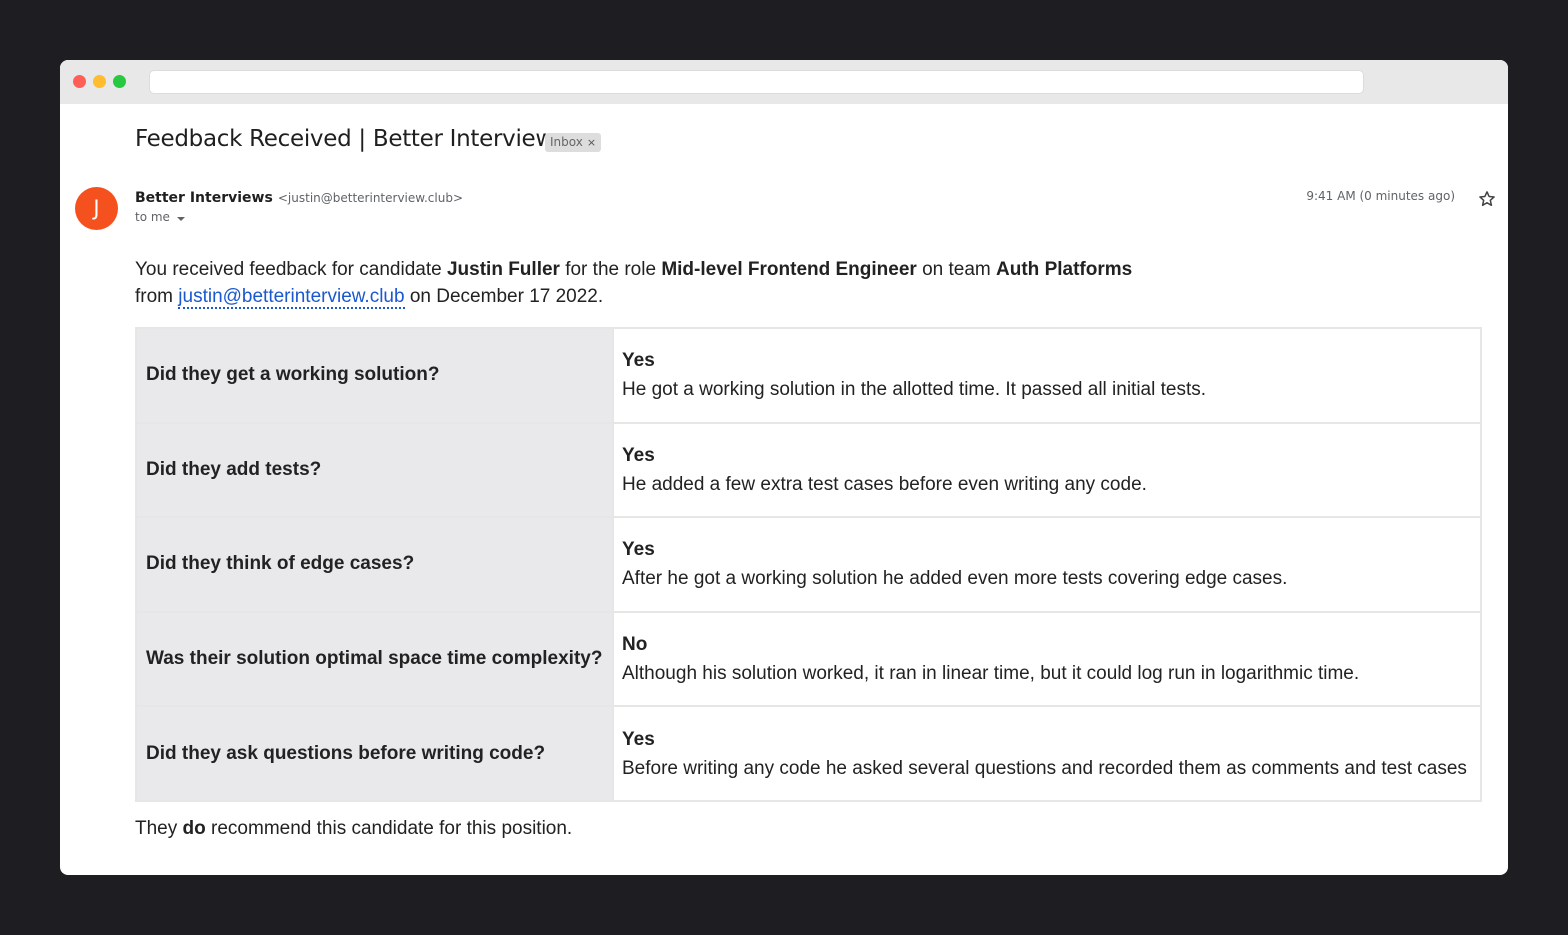 The width and height of the screenshot is (1568, 935). Describe the element at coordinates (374, 564) in the screenshot. I see `feedback-question: Did they think of edge cases?` at that location.